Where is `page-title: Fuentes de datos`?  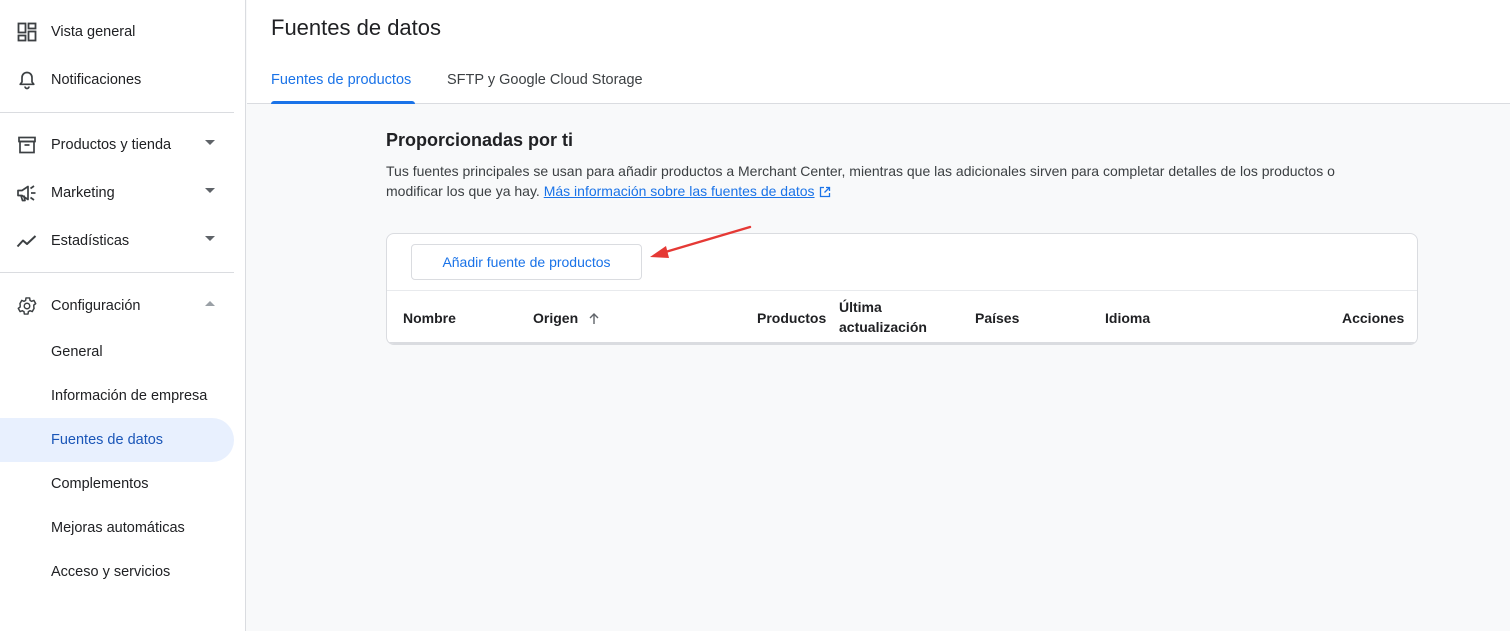 page-title: Fuentes de datos is located at coordinates (356, 27).